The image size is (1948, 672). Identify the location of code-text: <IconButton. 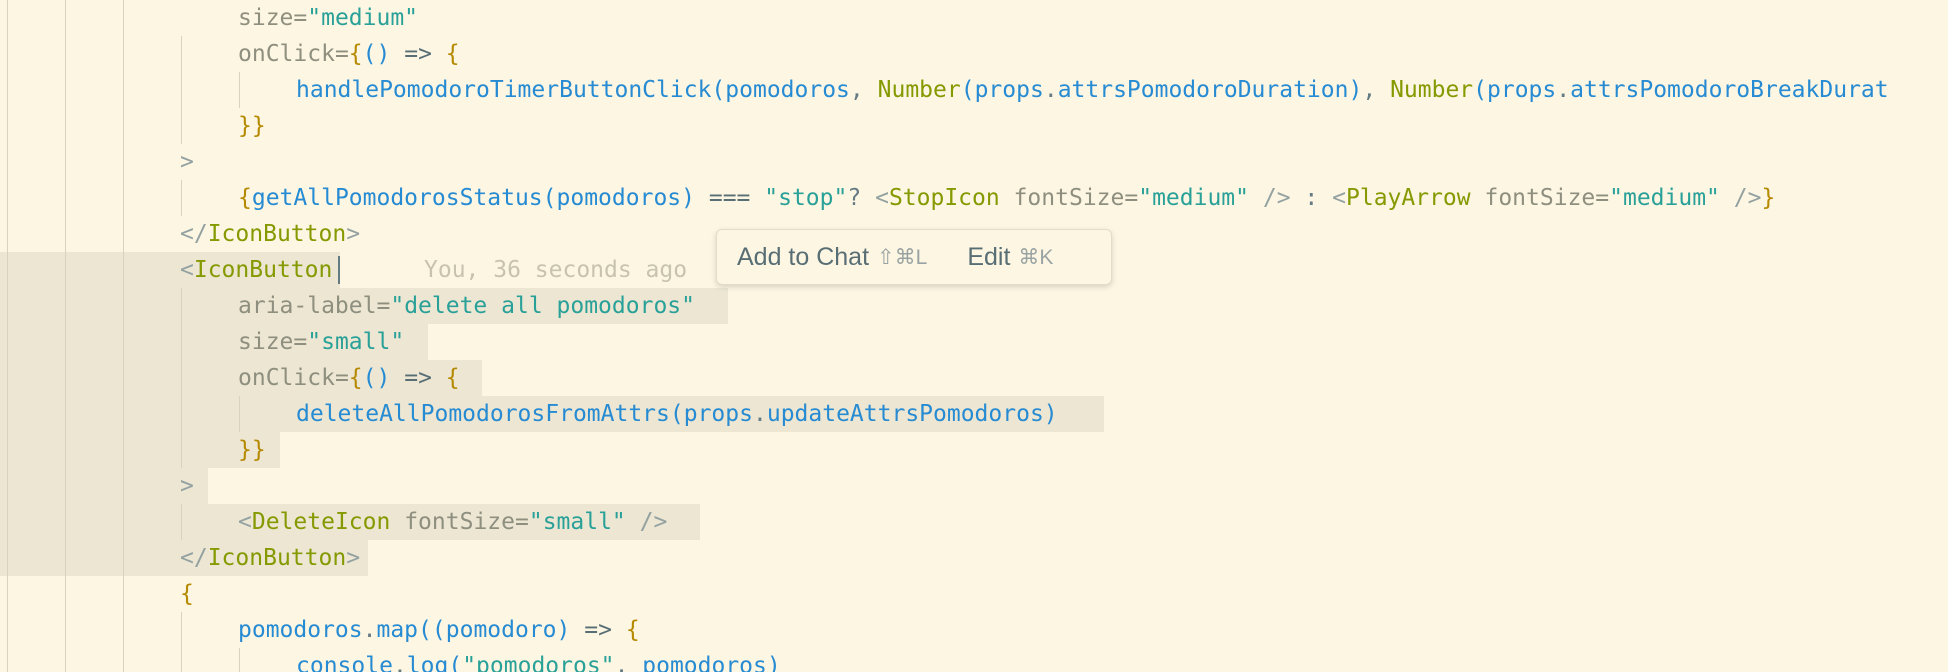
(256, 270).